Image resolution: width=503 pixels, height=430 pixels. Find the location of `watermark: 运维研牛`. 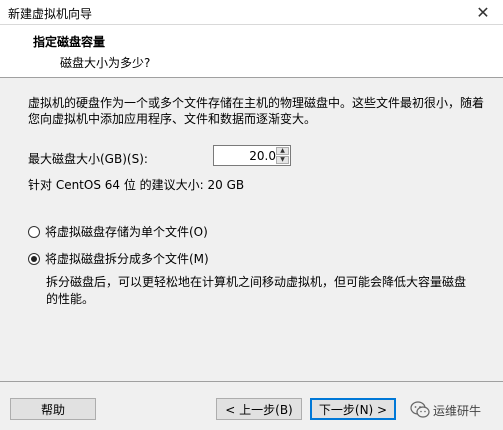

watermark: 运维研牛 is located at coordinates (455, 410).